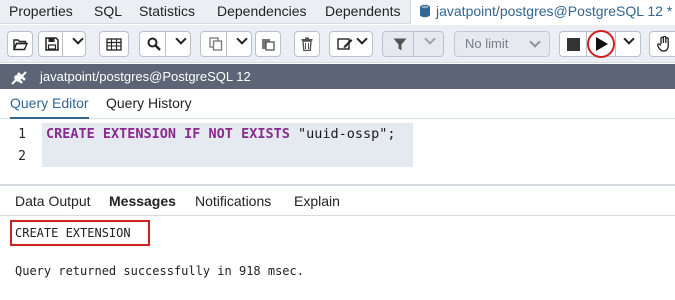 The width and height of the screenshot is (675, 300). Describe the element at coordinates (22, 134) in the screenshot. I see `line-number: 1` at that location.